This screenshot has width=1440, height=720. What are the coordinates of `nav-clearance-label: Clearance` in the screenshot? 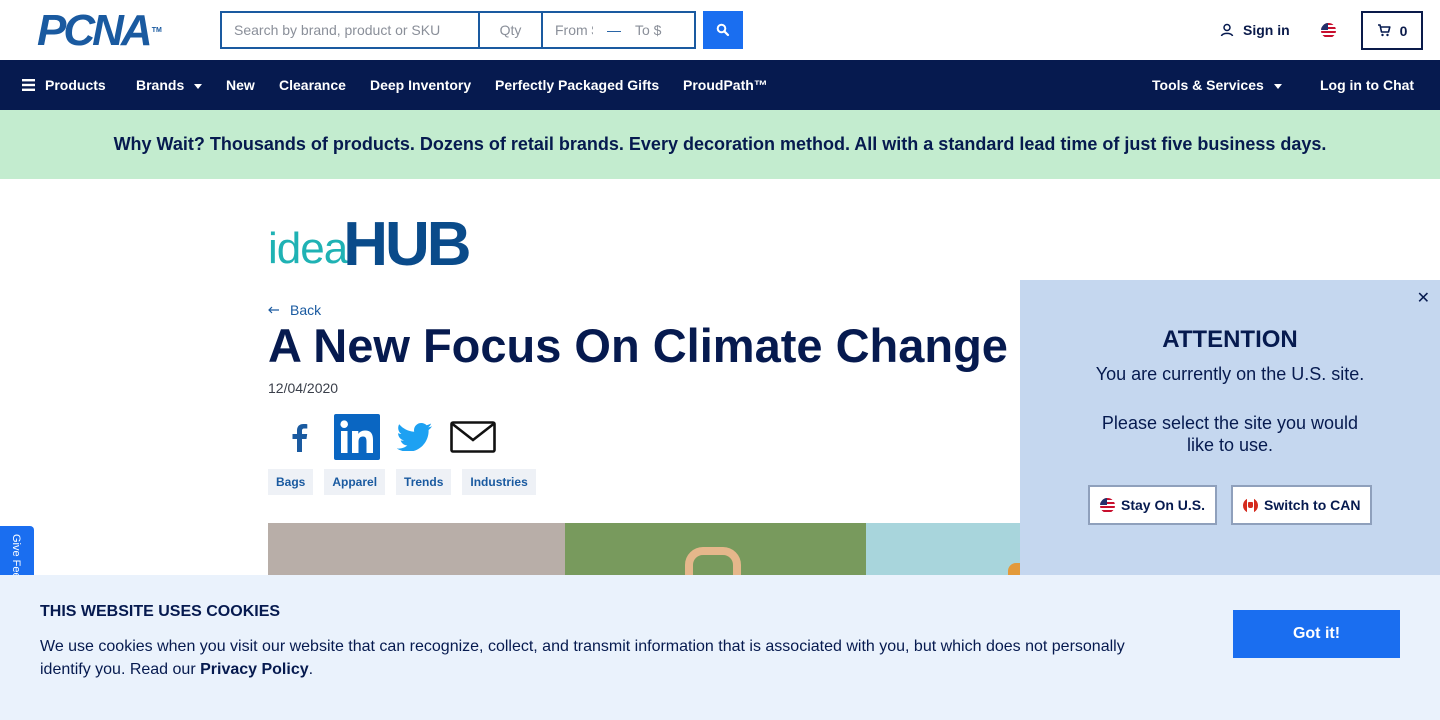 It's located at (312, 85).